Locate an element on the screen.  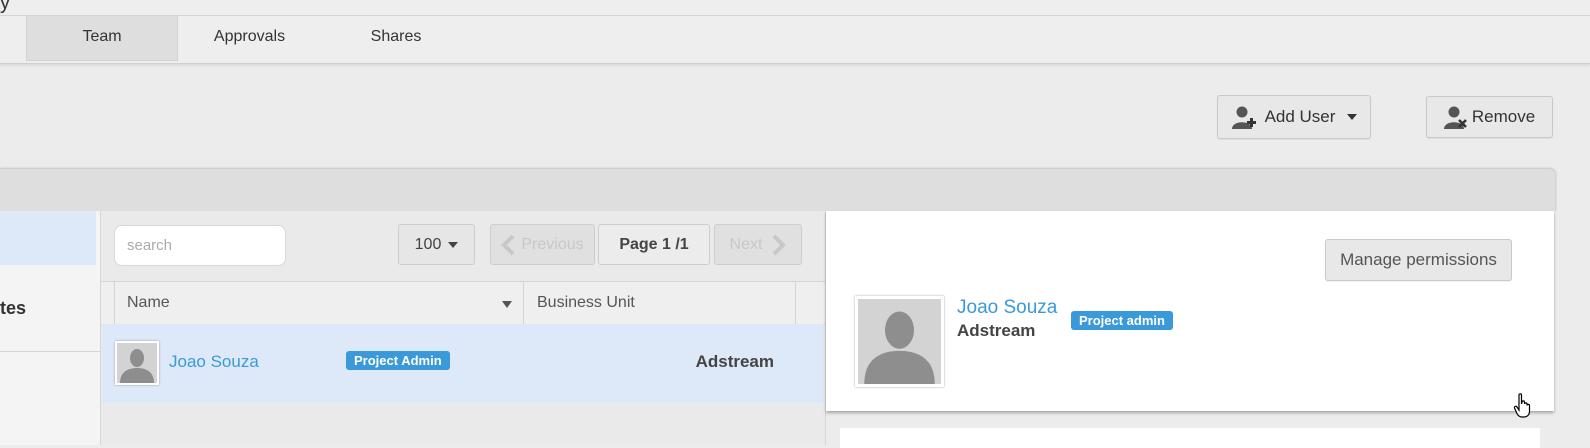
page-size-select: 100 is located at coordinates (436, 244).